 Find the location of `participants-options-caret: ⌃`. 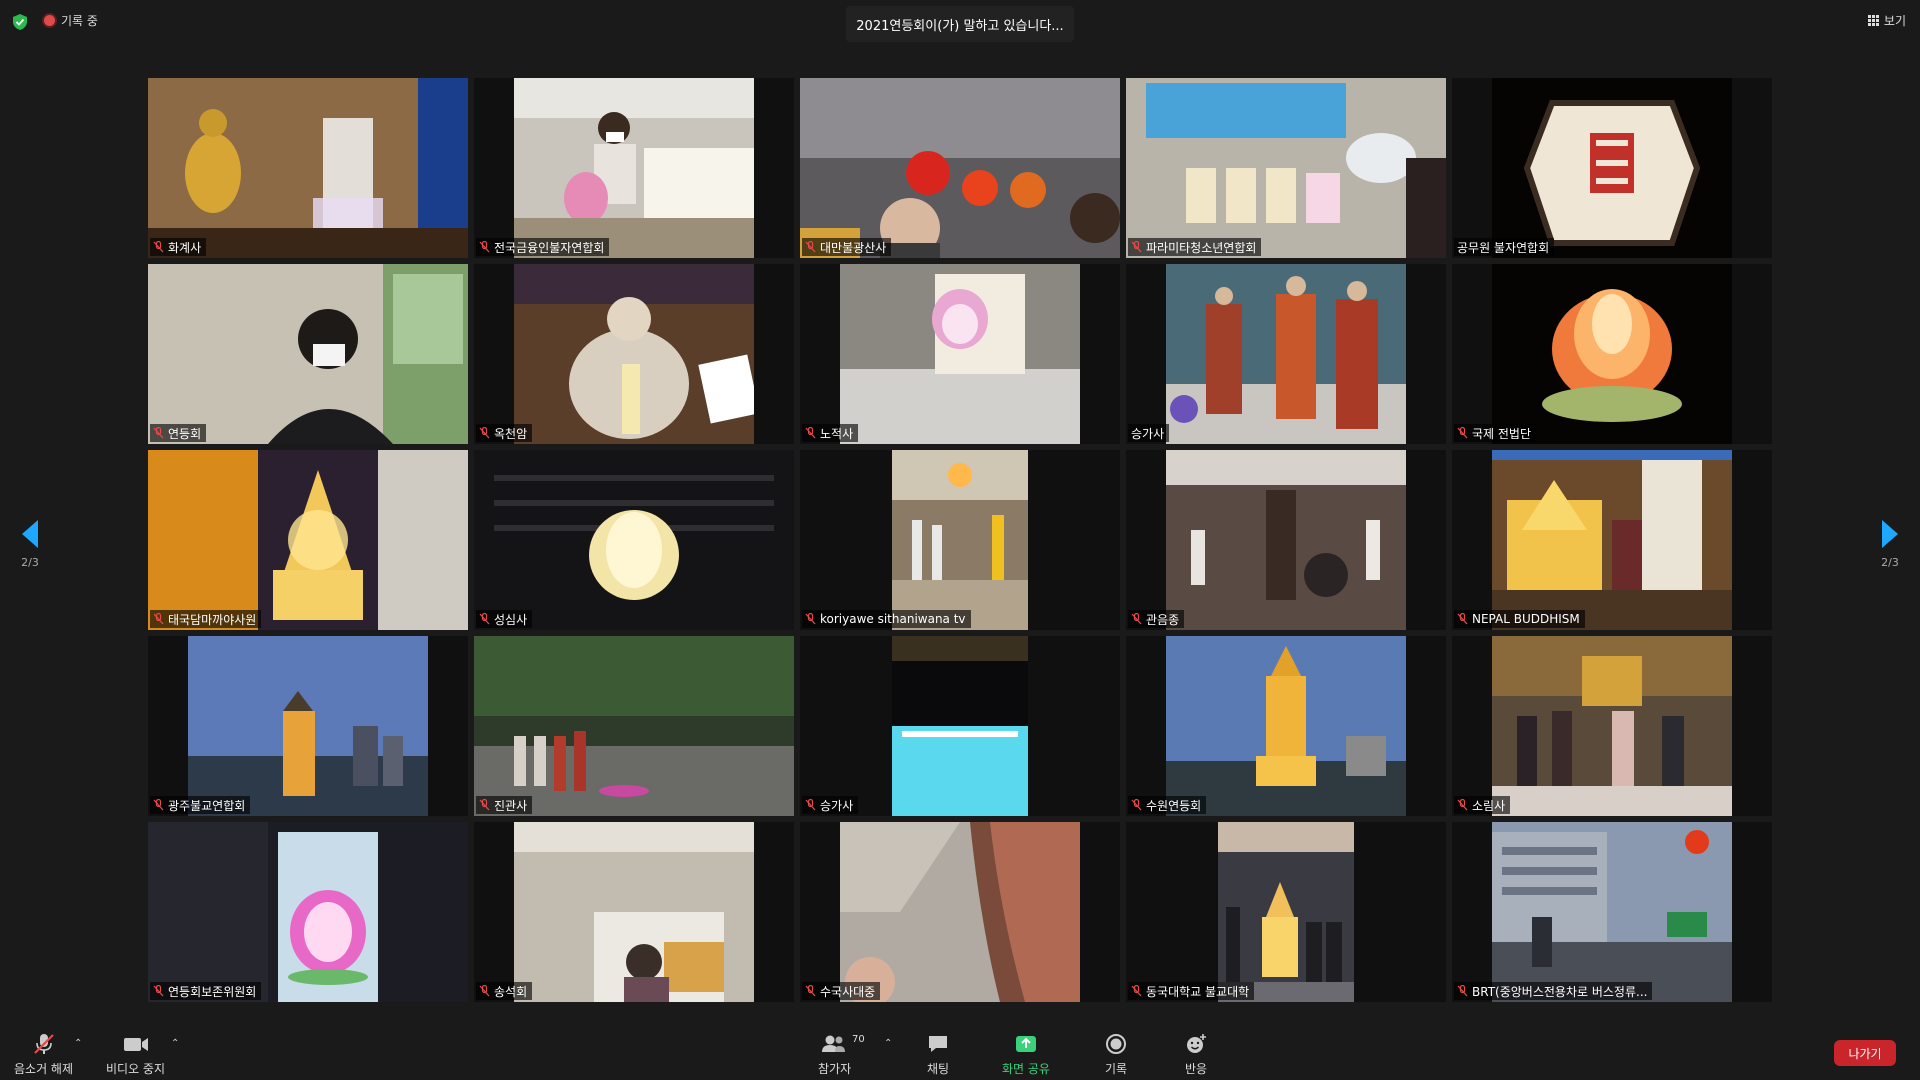

participants-options-caret: ⌃ is located at coordinates (889, 1043).